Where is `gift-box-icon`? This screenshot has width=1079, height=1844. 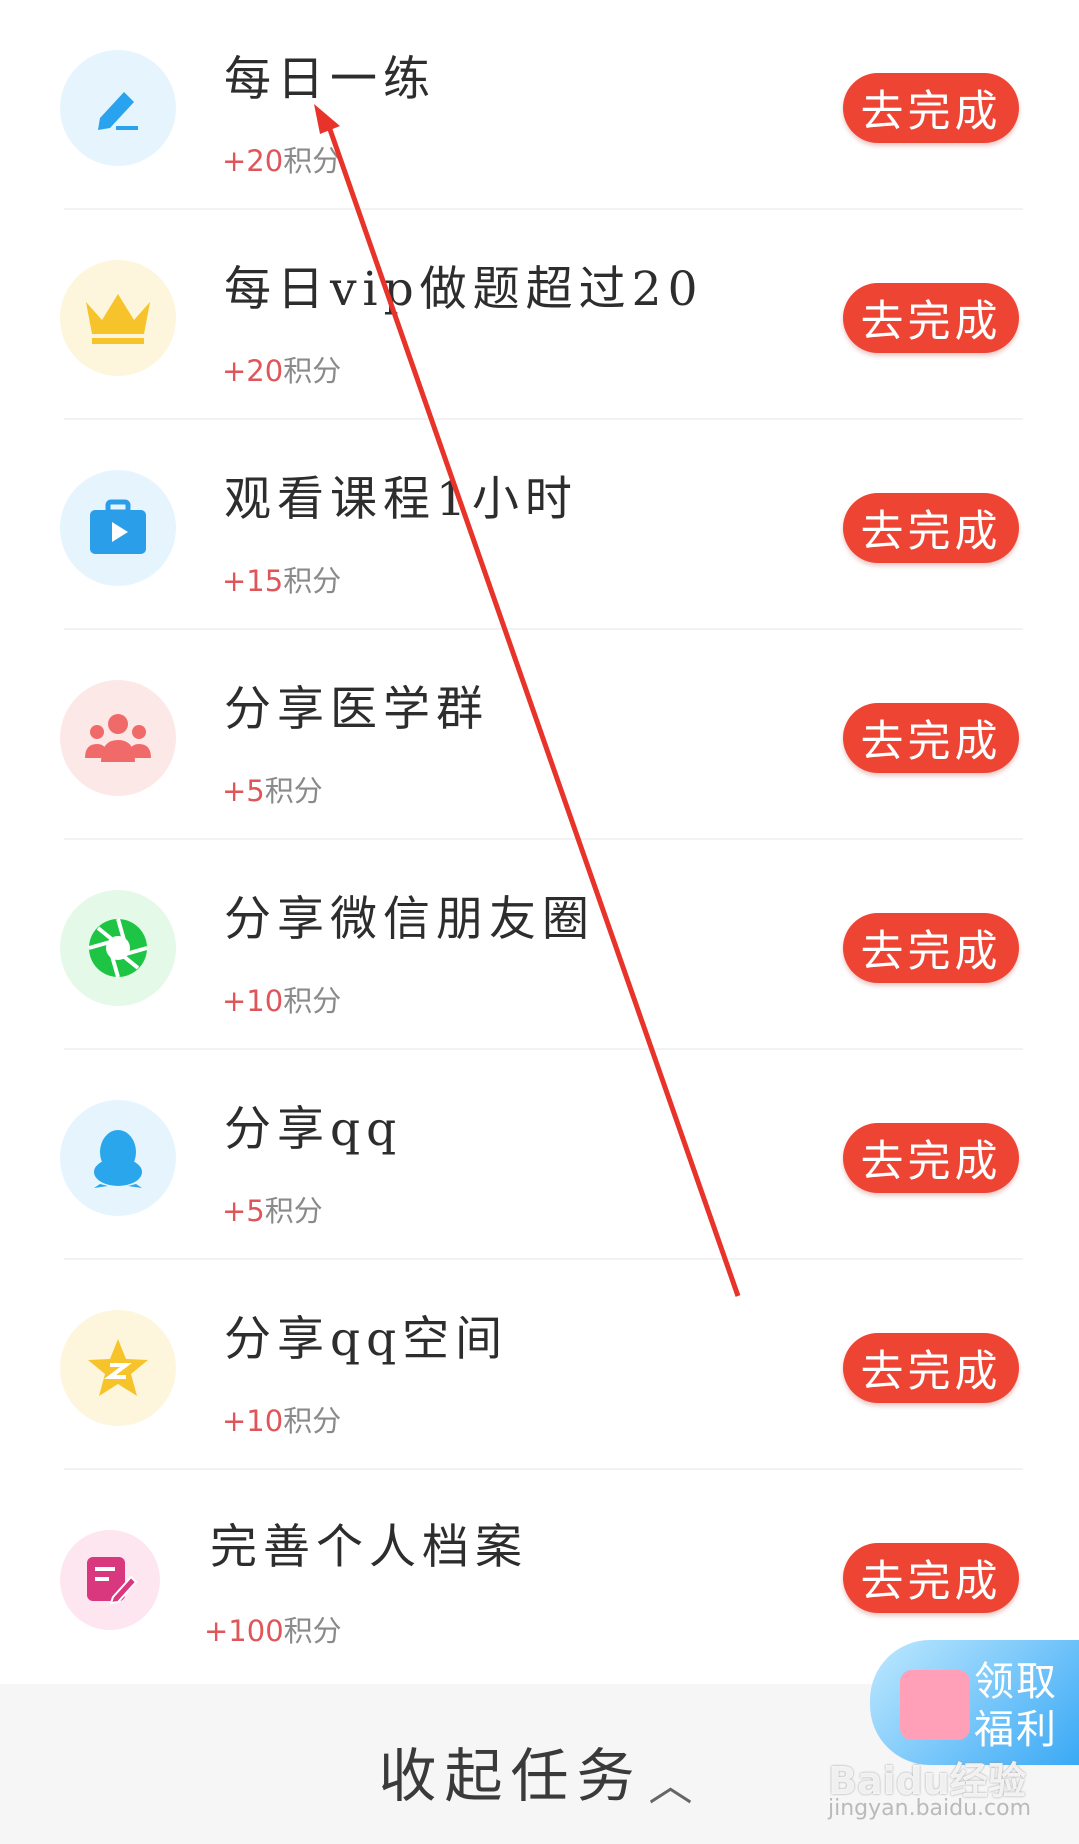
gift-box-icon is located at coordinates (935, 1705).